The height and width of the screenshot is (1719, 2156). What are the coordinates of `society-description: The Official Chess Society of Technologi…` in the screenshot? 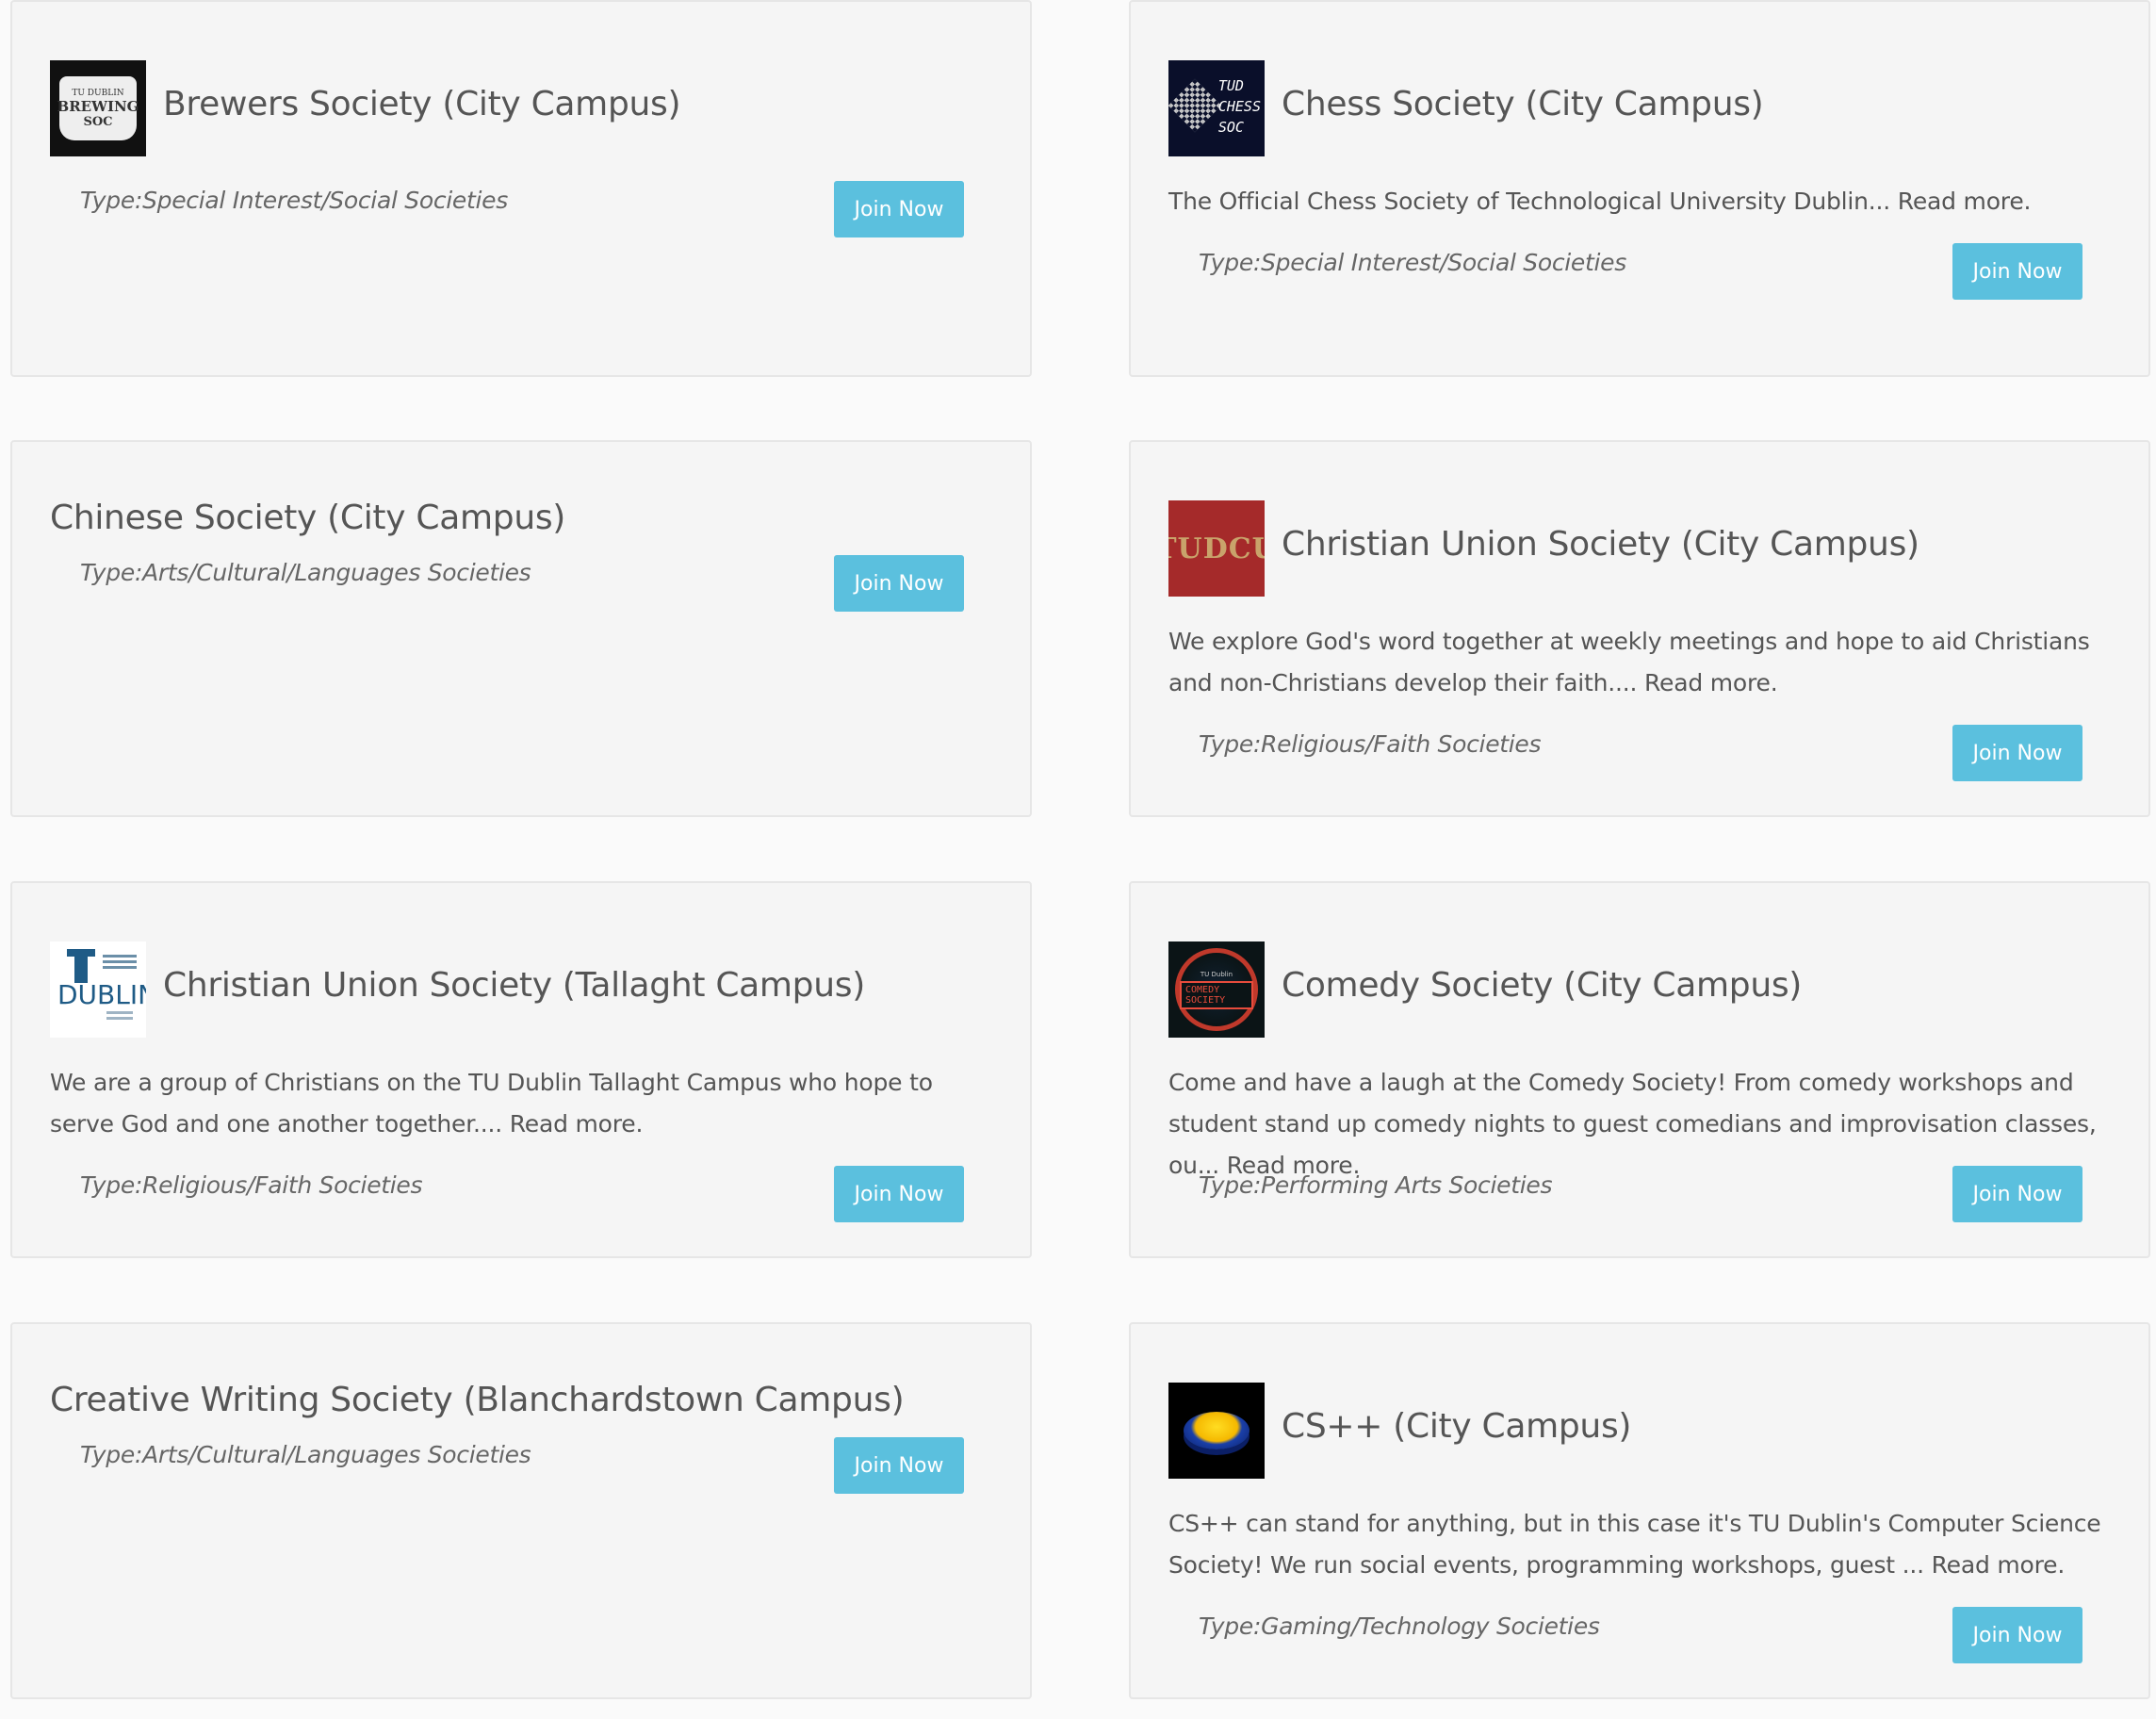 It's located at (1600, 202).